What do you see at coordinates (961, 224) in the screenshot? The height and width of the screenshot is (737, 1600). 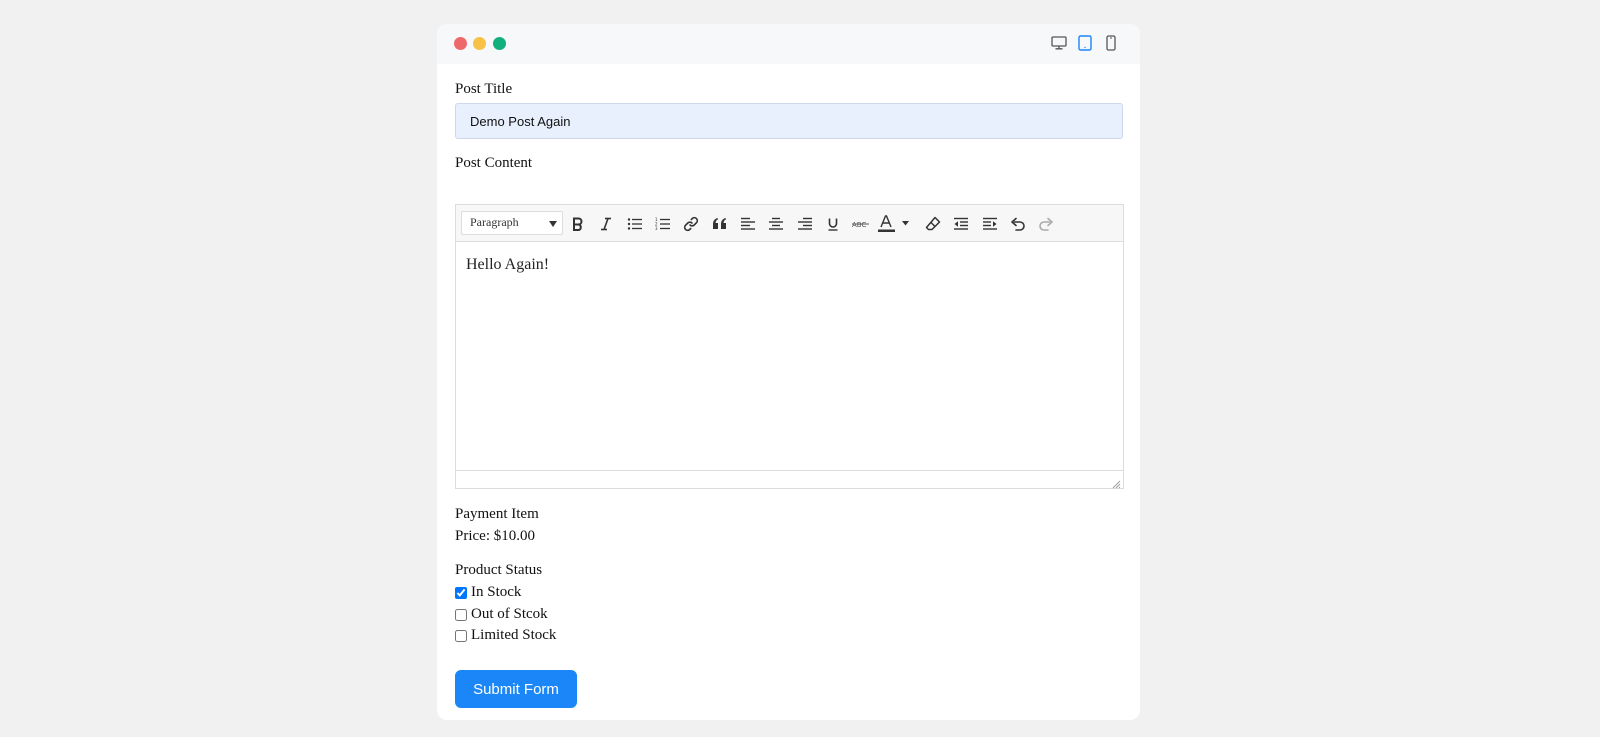 I see `outdent-icon` at bounding box center [961, 224].